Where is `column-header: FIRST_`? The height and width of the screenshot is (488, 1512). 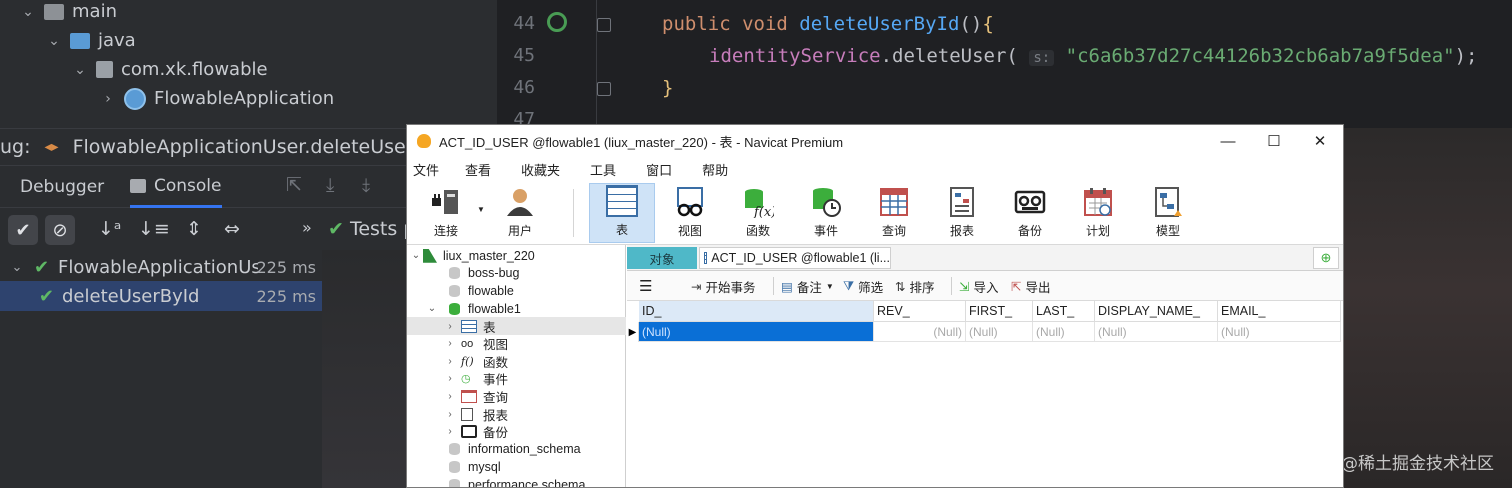 column-header: FIRST_ is located at coordinates (999, 311).